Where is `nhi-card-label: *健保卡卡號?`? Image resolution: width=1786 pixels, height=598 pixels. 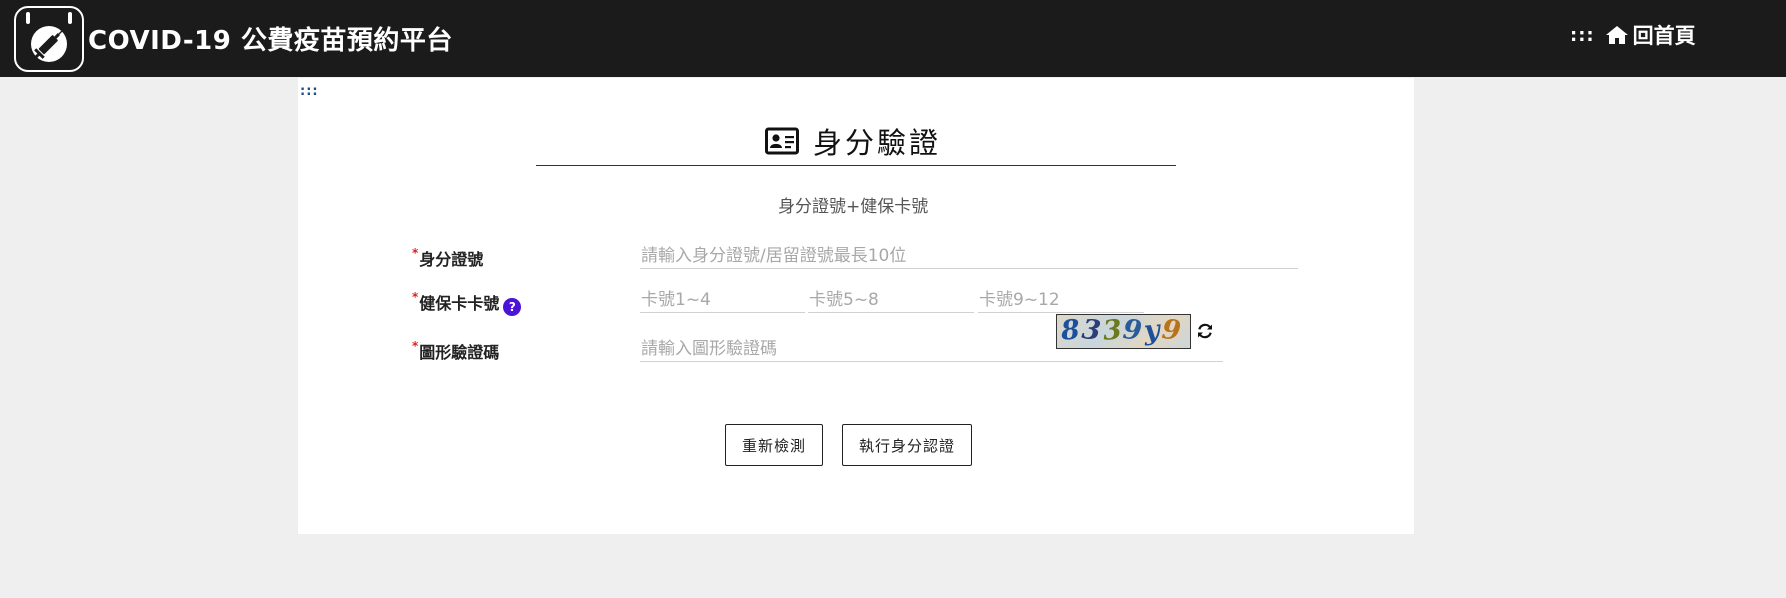 nhi-card-label: *健保卡卡號? is located at coordinates (467, 303).